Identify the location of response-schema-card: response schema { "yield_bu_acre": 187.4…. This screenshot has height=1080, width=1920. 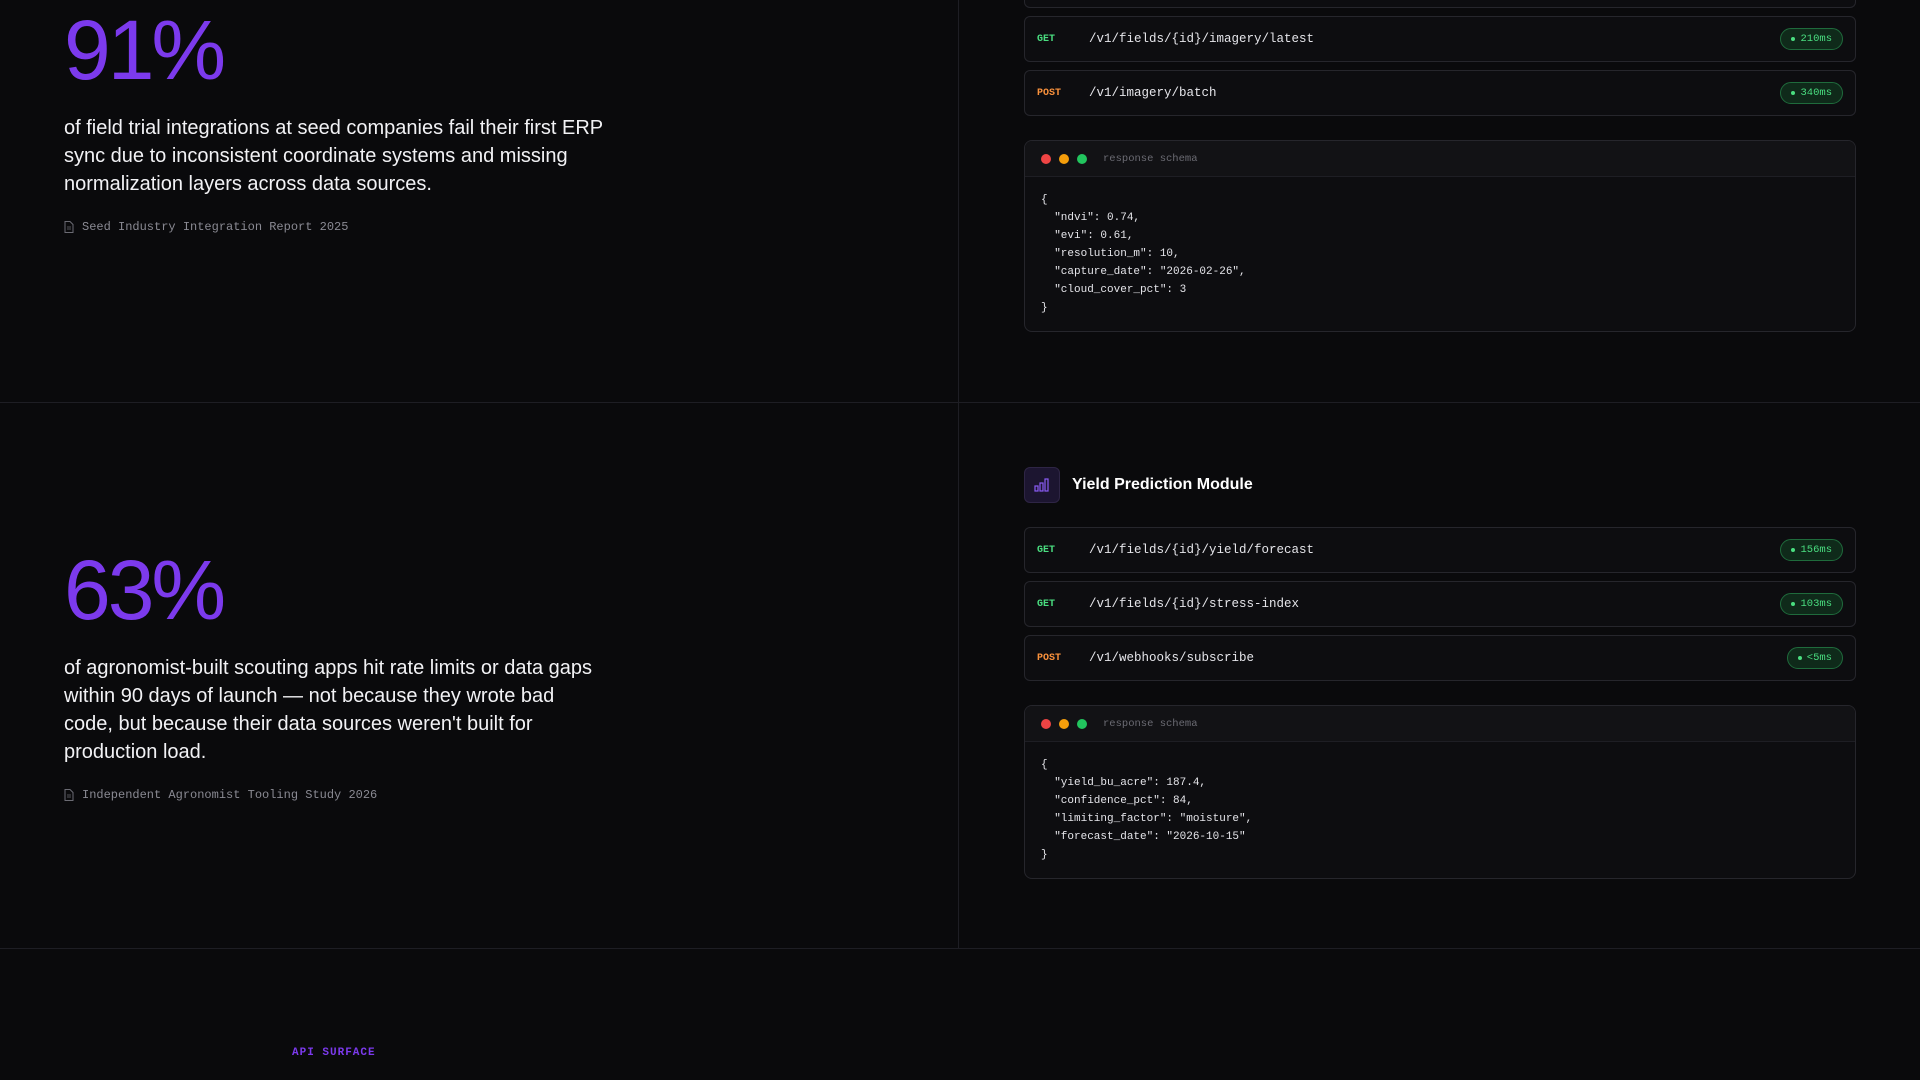
(1440, 792).